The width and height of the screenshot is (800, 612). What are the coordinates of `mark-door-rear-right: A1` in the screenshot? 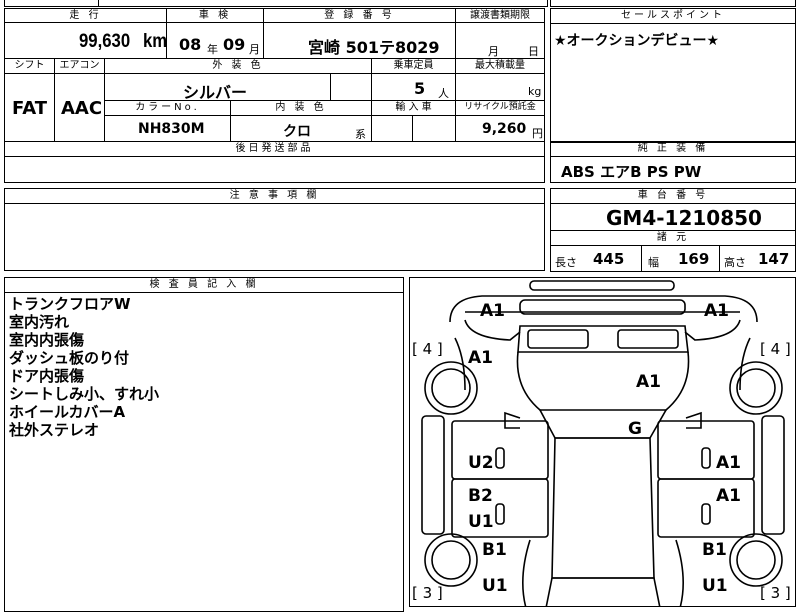 It's located at (728, 496).